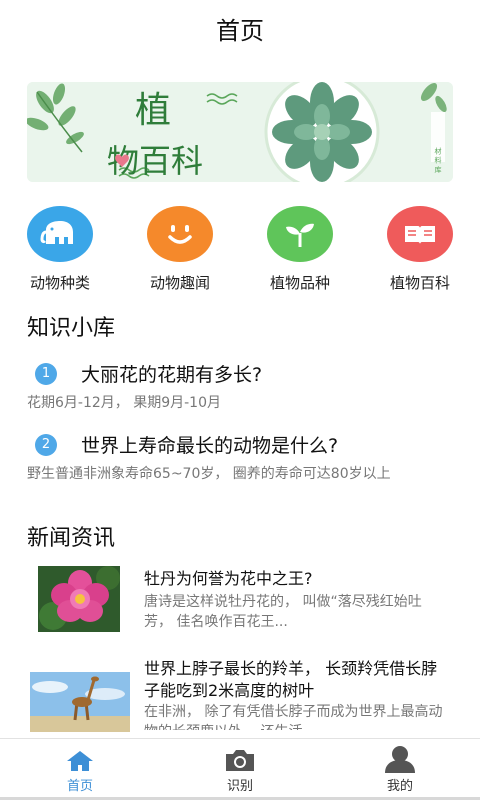 This screenshot has height=800, width=480. What do you see at coordinates (153, 110) in the screenshot?
I see `banner-title-char: 植` at bounding box center [153, 110].